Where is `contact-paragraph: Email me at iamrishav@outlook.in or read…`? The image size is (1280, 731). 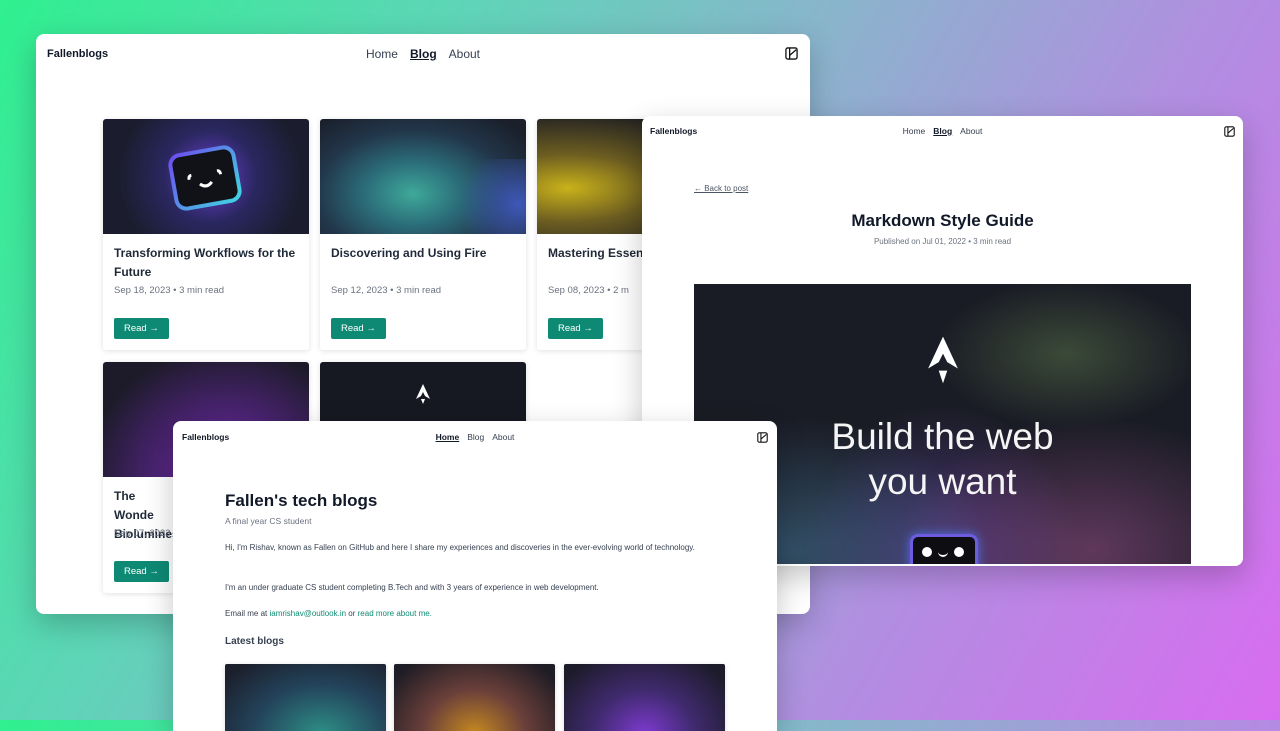
contact-paragraph: Email me at iamrishav@outlook.in or read… is located at coordinates (475, 613).